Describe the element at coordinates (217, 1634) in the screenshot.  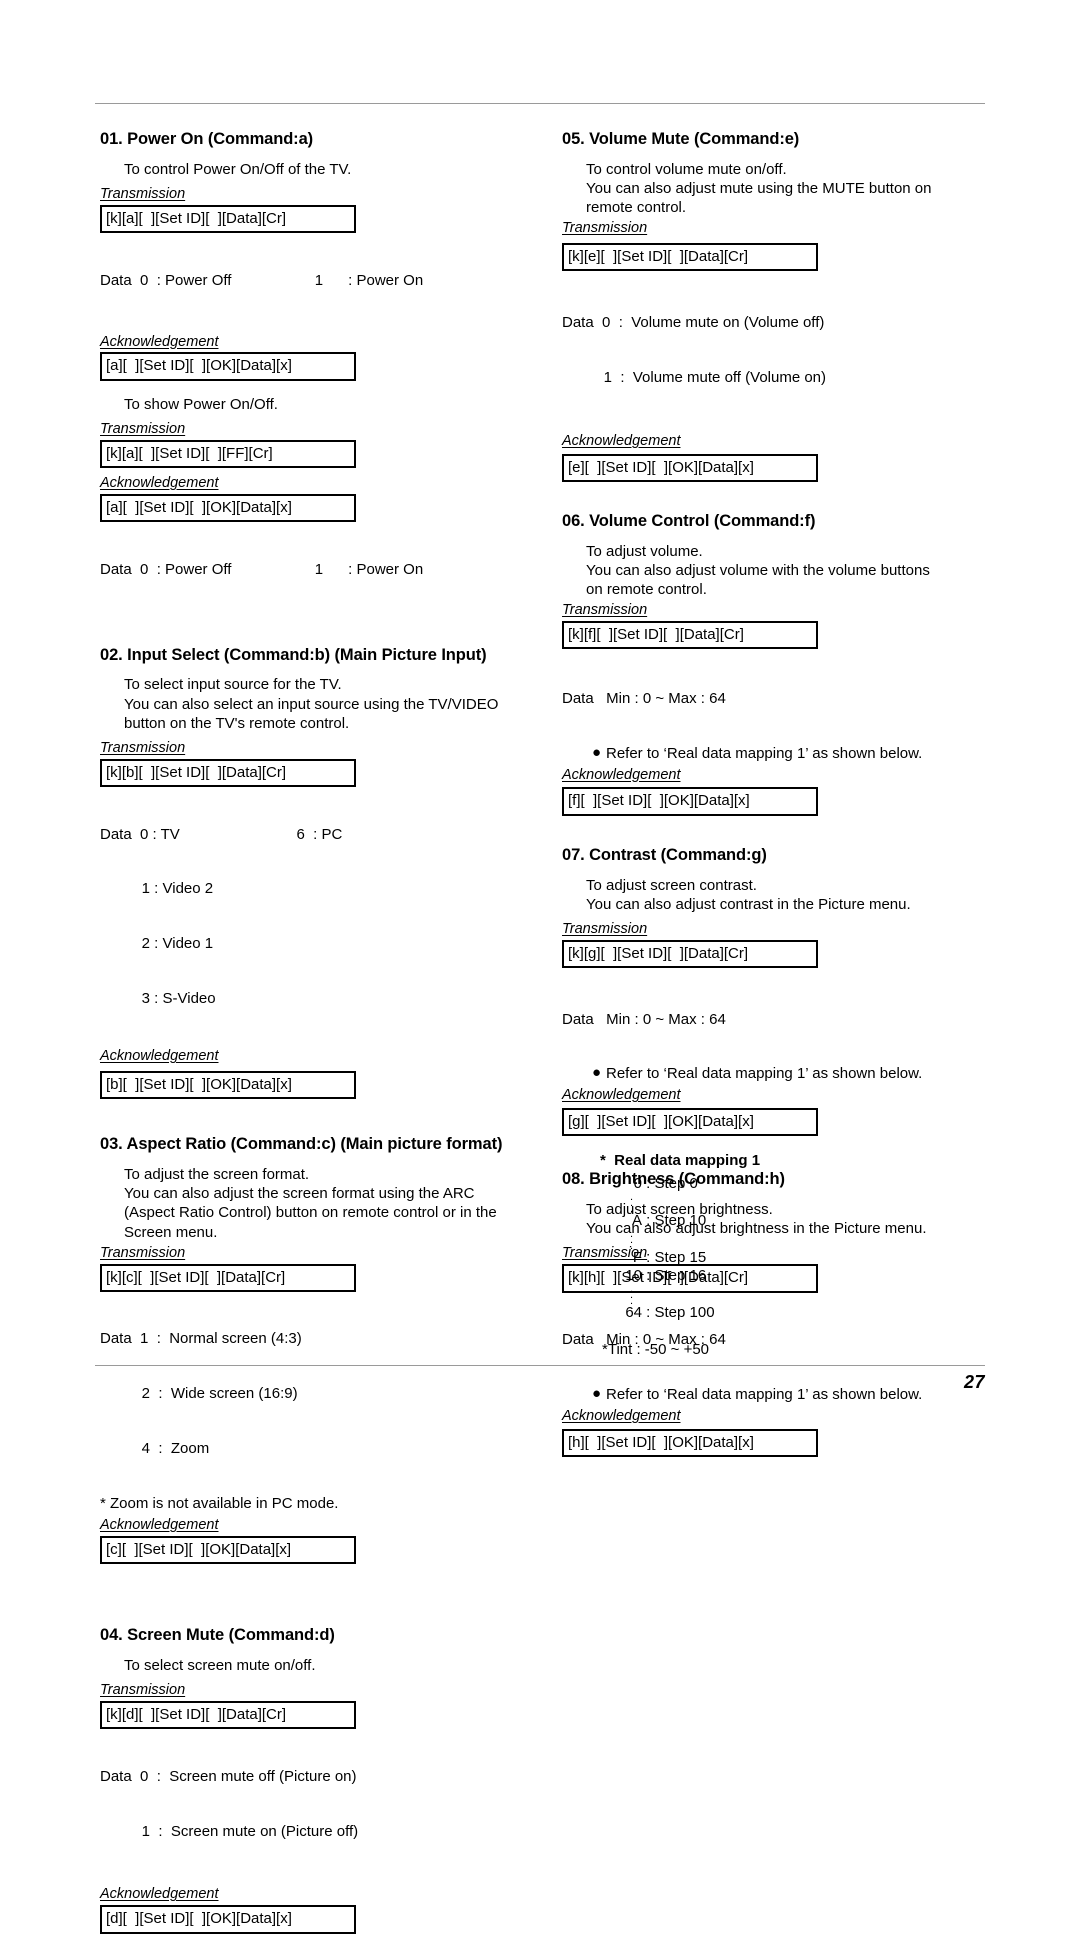
I see `section-04-title: 04. Screen Mute (Command:d)` at that location.